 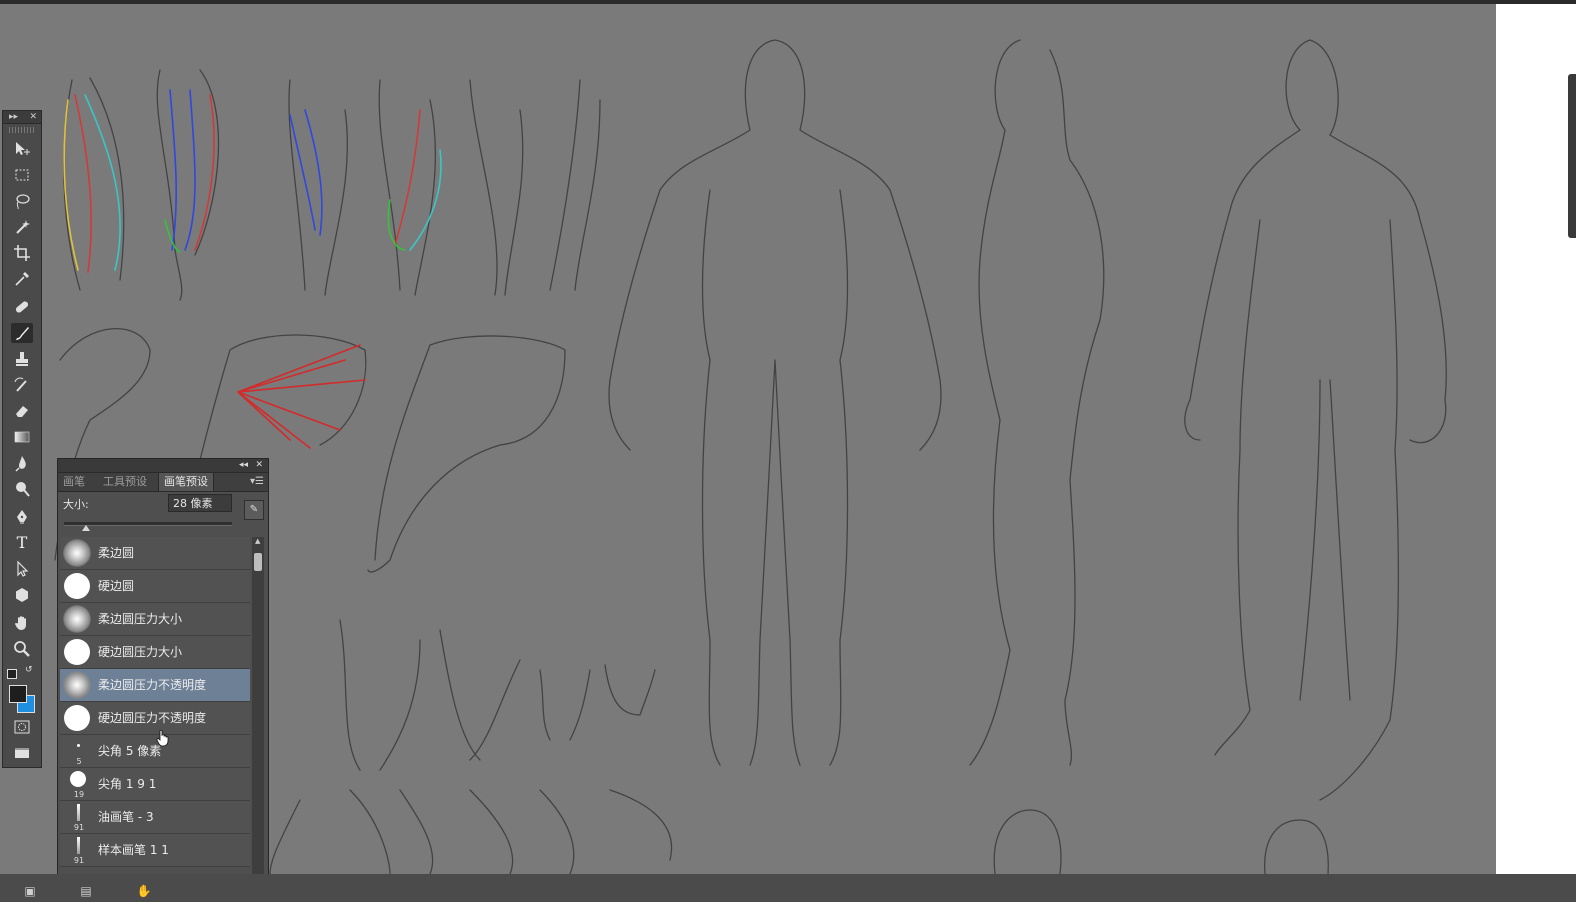 What do you see at coordinates (79, 761) in the screenshot?
I see `brush-size: 5` at bounding box center [79, 761].